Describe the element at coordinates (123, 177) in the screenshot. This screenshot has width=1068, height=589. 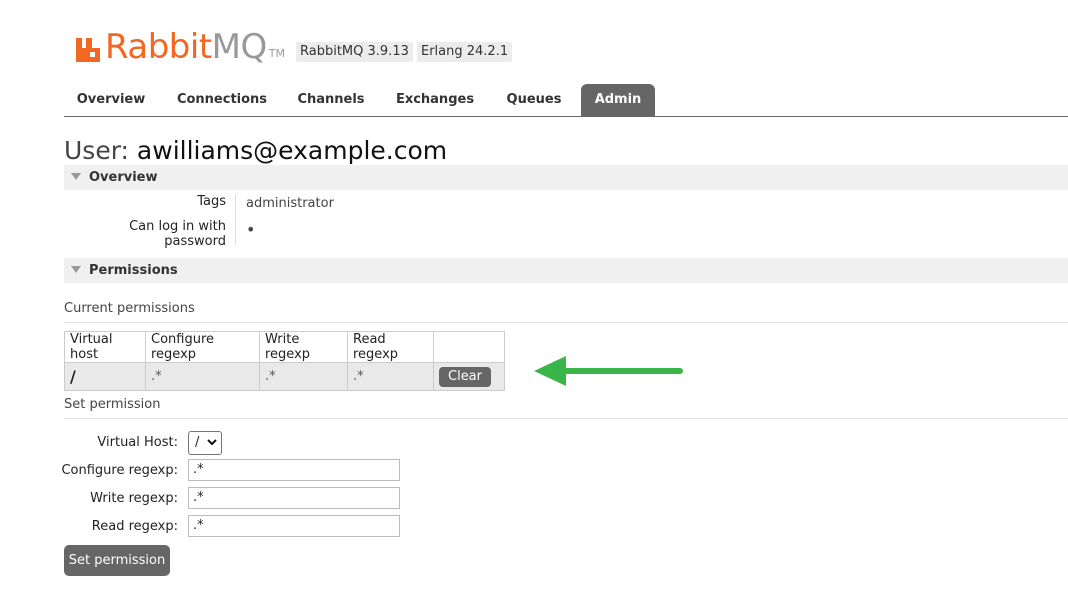
I see `overview-section-label: Overview` at that location.